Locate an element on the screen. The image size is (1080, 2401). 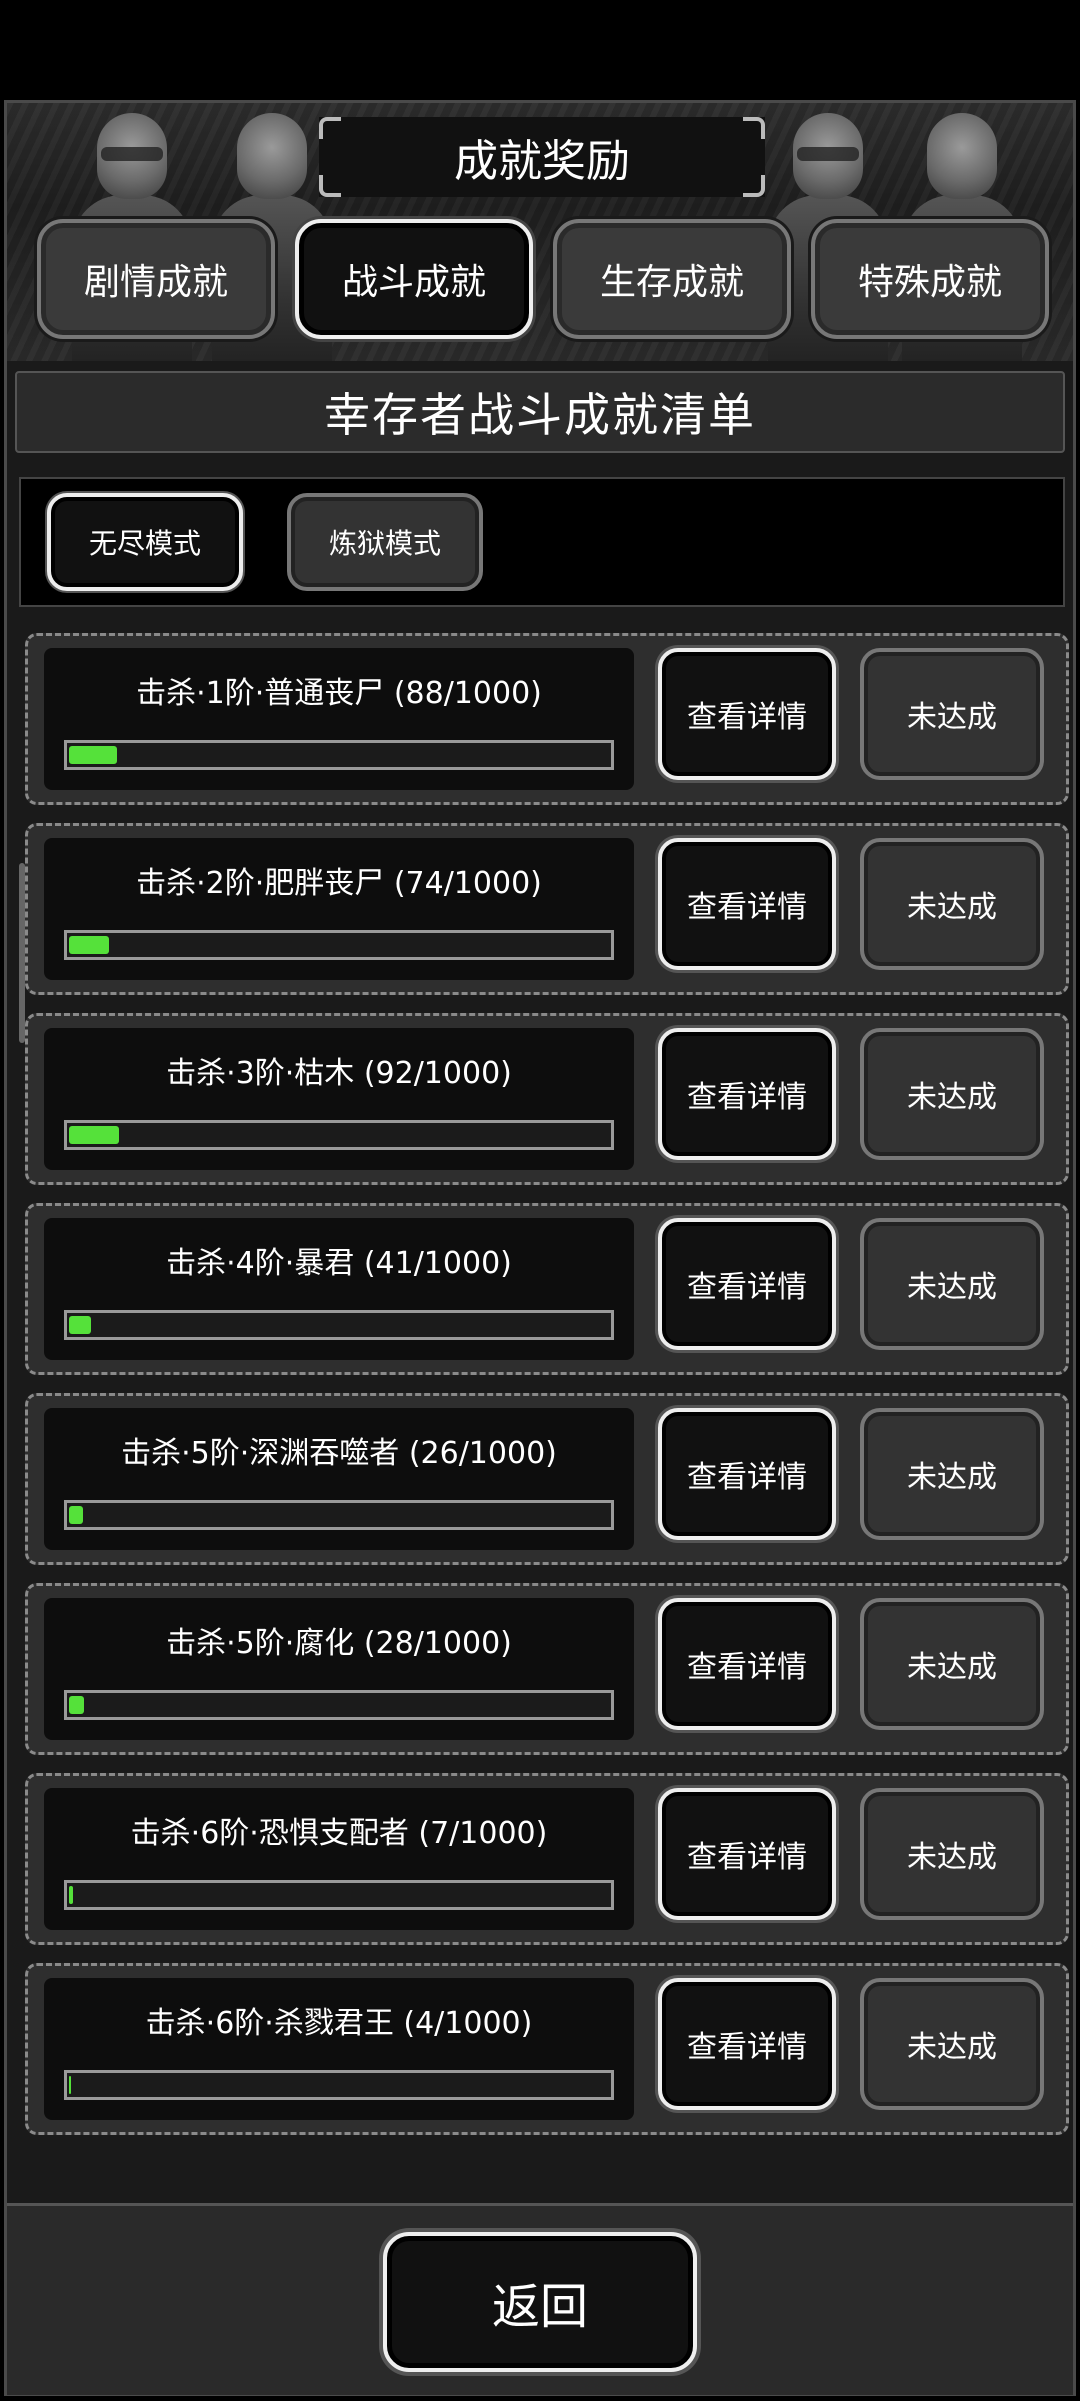
footer-bar: 返回 is located at coordinates (540, 2299).